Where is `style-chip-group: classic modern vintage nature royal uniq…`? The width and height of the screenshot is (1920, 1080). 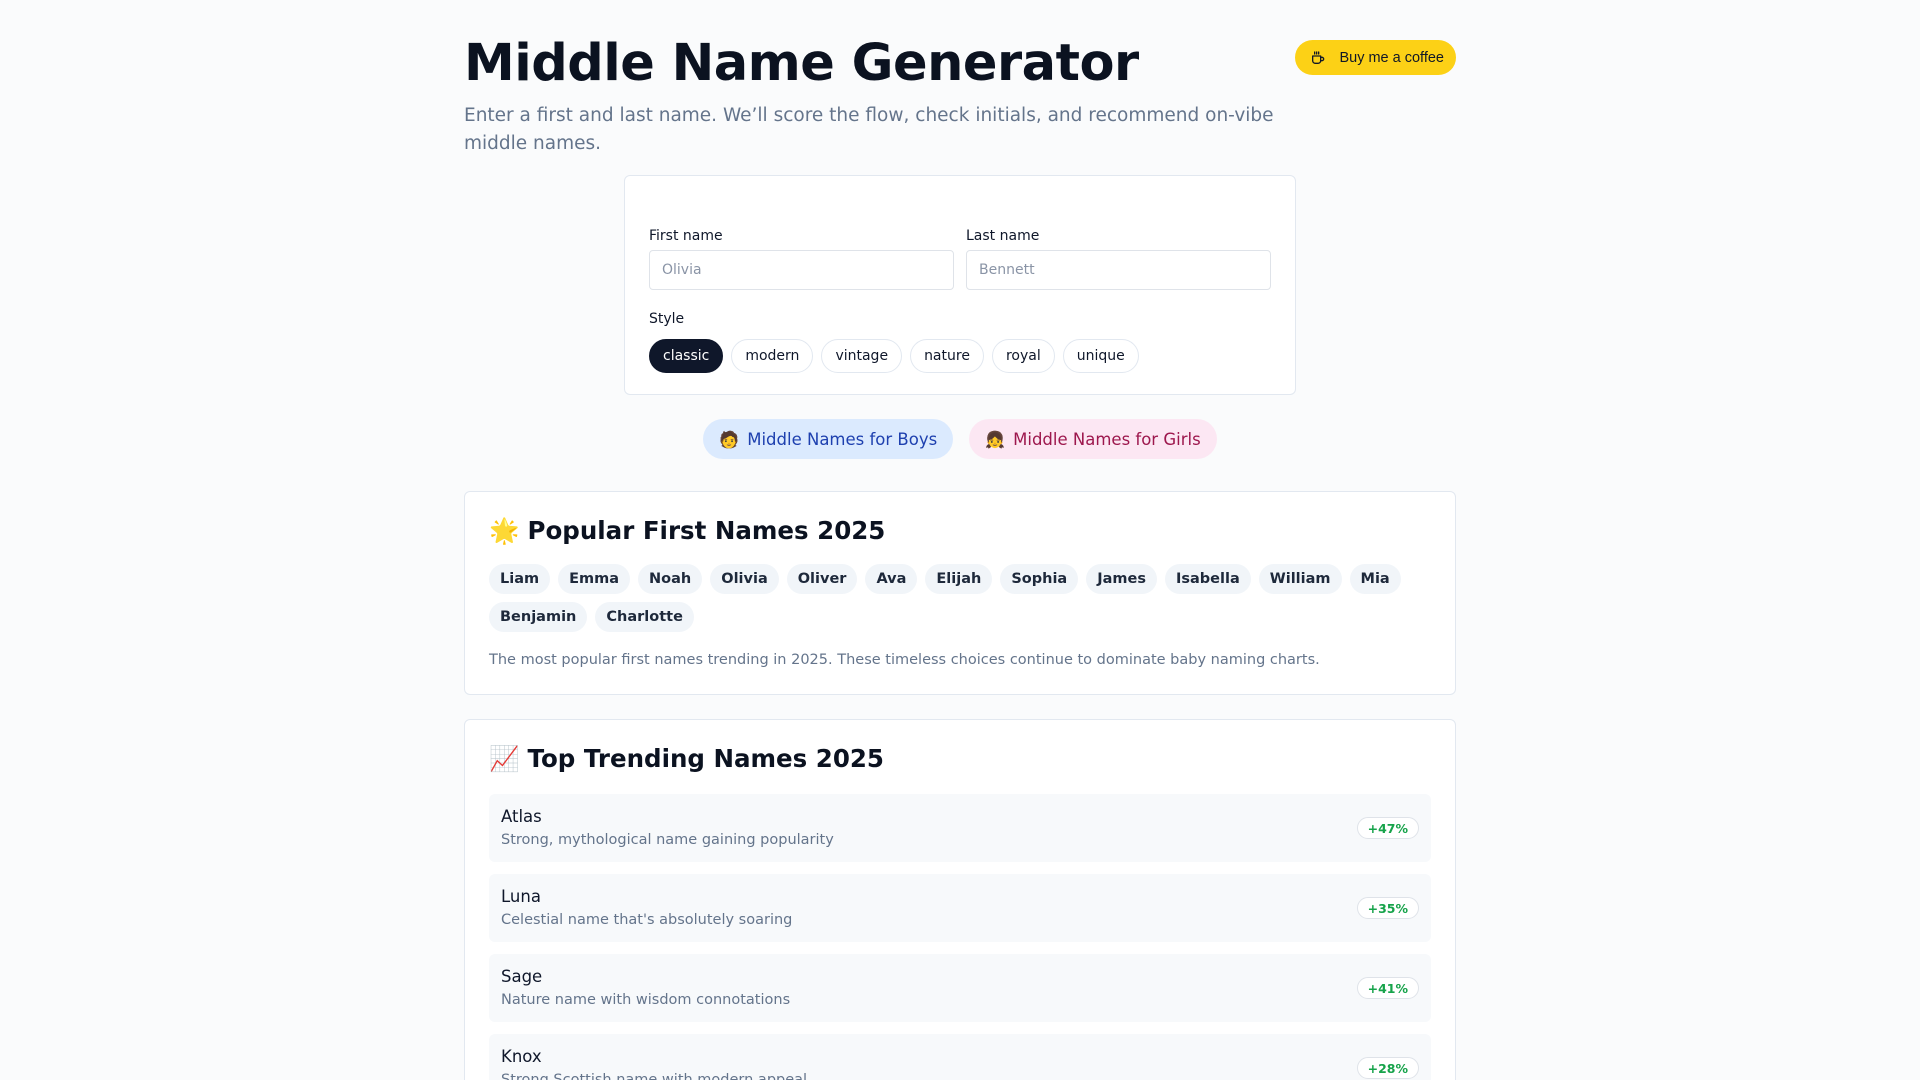
style-chip-group: classic modern vintage nature royal uniq… is located at coordinates (960, 356).